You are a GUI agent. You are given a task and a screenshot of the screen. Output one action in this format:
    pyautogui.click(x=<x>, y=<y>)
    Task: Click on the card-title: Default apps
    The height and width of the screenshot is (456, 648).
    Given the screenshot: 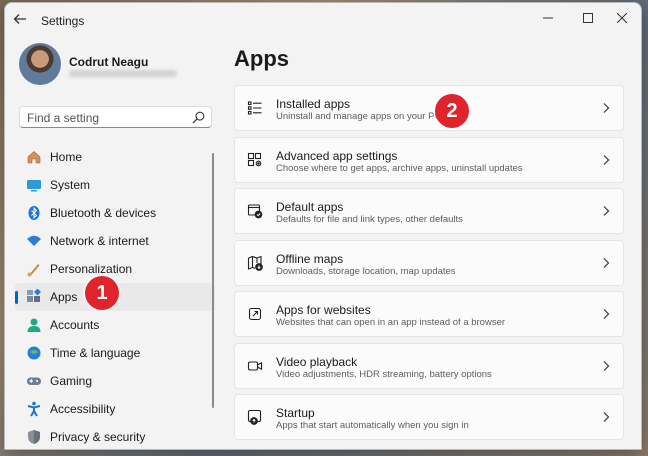 What is the action you would take?
    pyautogui.click(x=310, y=207)
    